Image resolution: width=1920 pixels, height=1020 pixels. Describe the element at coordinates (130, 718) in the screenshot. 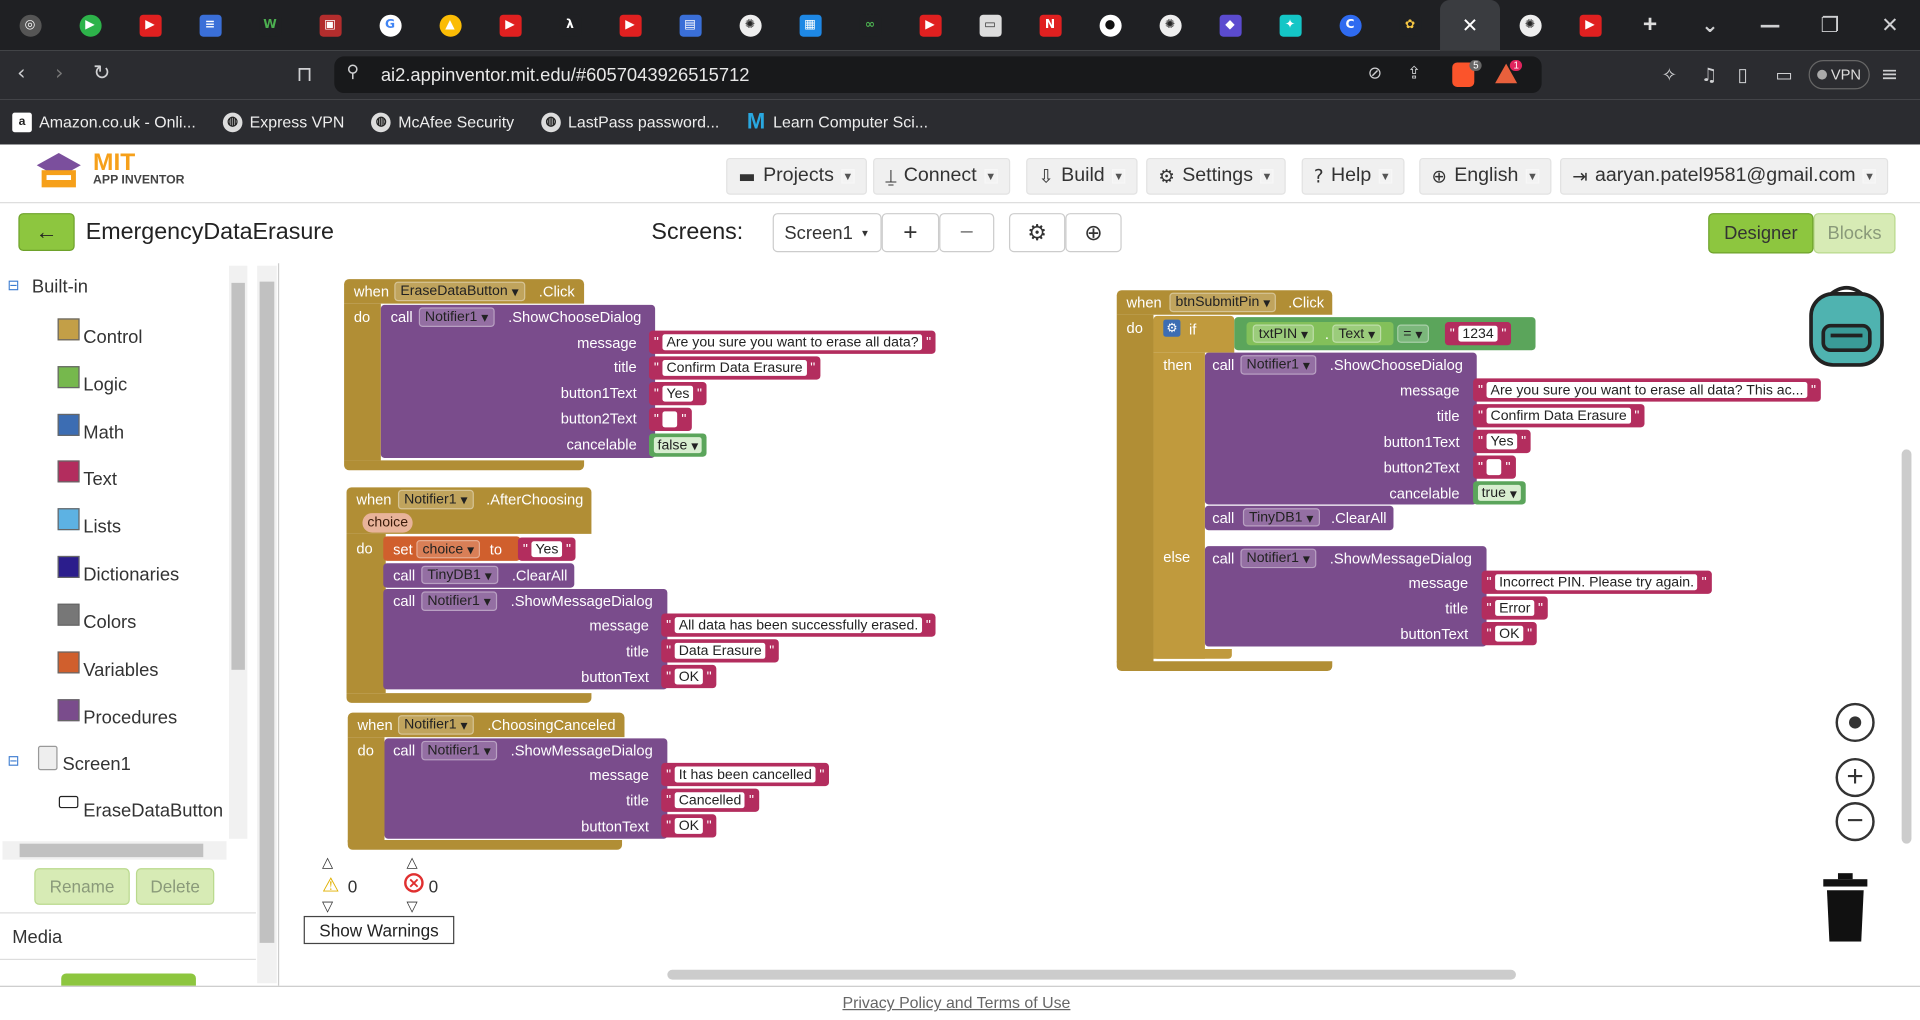

I see `category-procedures: Procedures` at that location.